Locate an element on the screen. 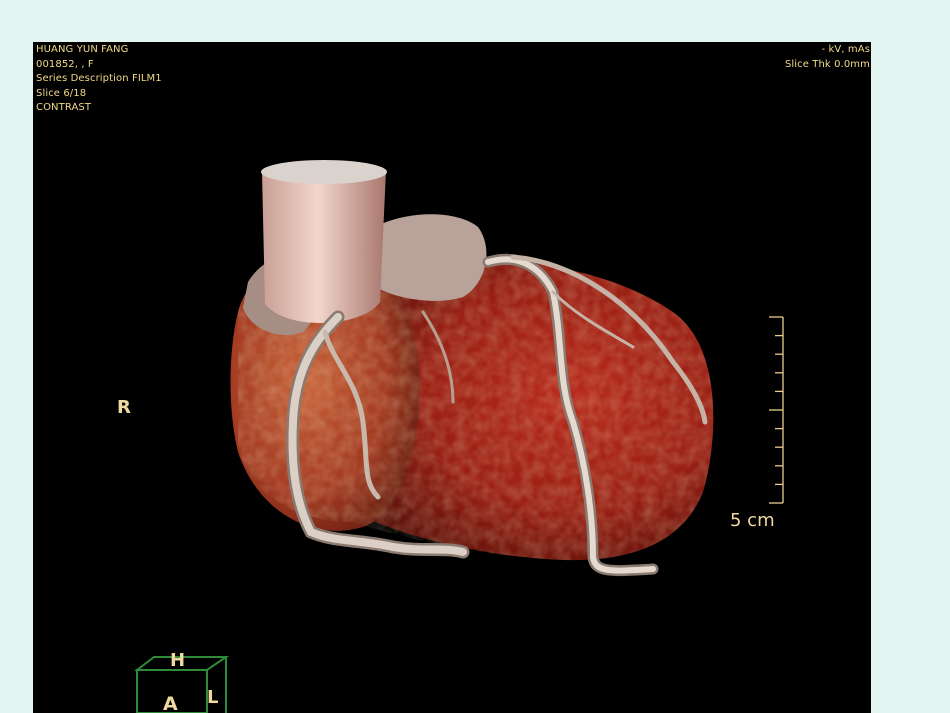 This screenshot has width=950, height=713. patient-name: HUANG YUN FANG is located at coordinates (82, 49).